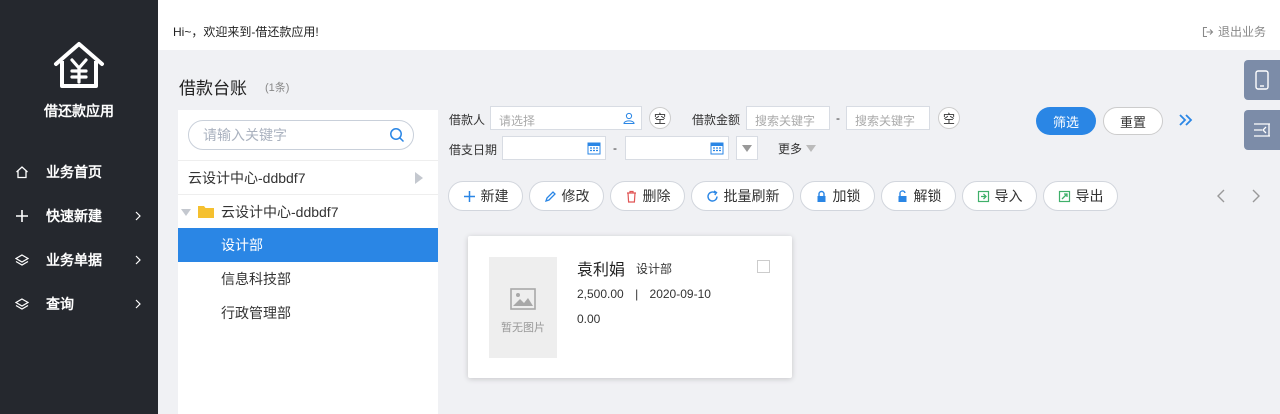 The height and width of the screenshot is (414, 1280). Describe the element at coordinates (213, 88) in the screenshot. I see `page-title: 借款台账` at that location.